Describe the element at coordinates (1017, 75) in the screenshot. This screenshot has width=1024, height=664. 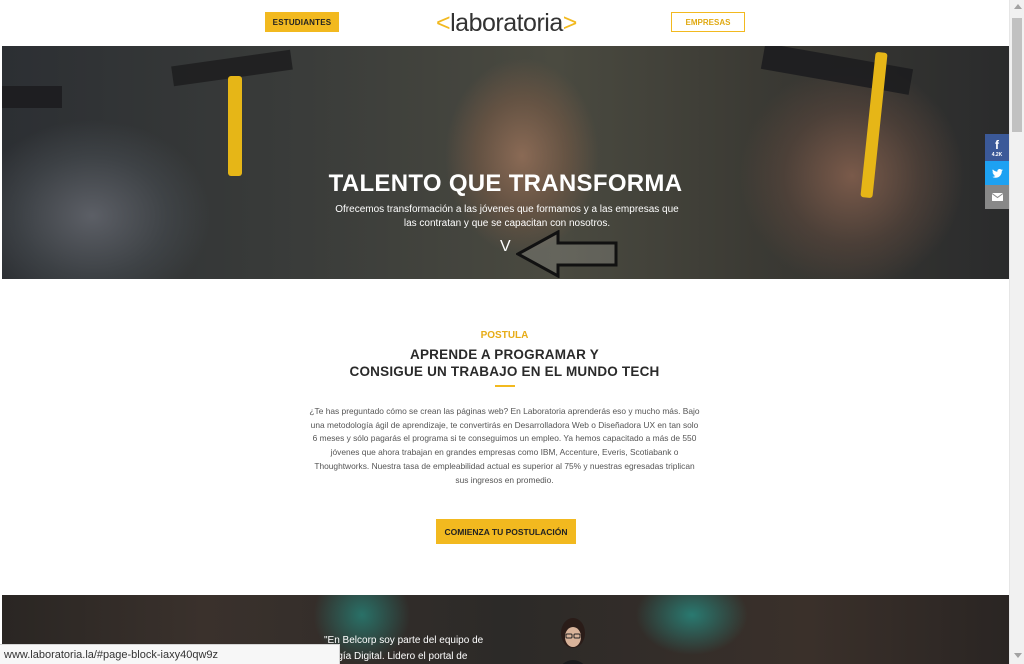
I see `scrollbar-thumb` at that location.